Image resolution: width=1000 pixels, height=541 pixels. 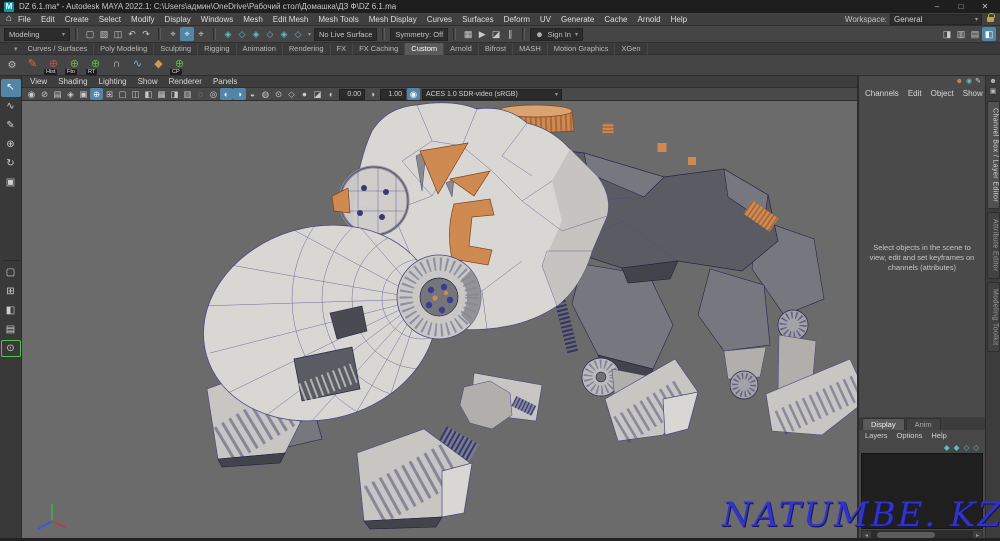 I want to click on panel-menu-item: Panels, so click(x=225, y=81).